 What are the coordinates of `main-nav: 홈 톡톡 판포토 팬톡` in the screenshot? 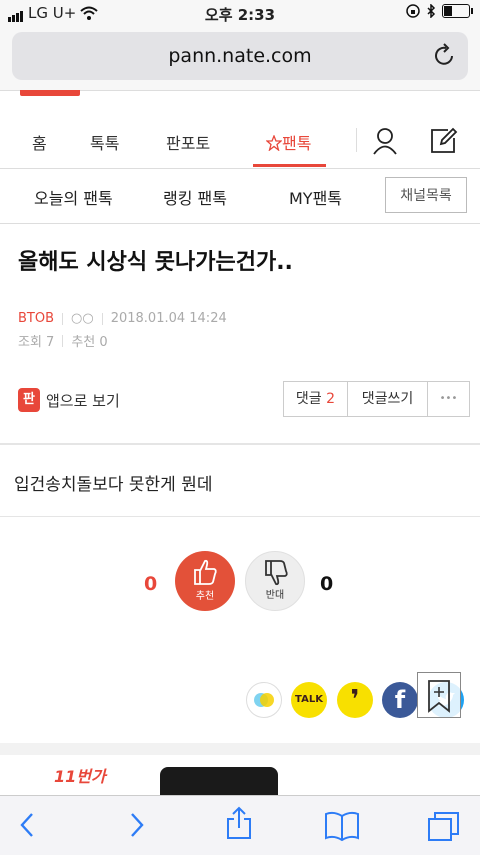 It's located at (240, 140).